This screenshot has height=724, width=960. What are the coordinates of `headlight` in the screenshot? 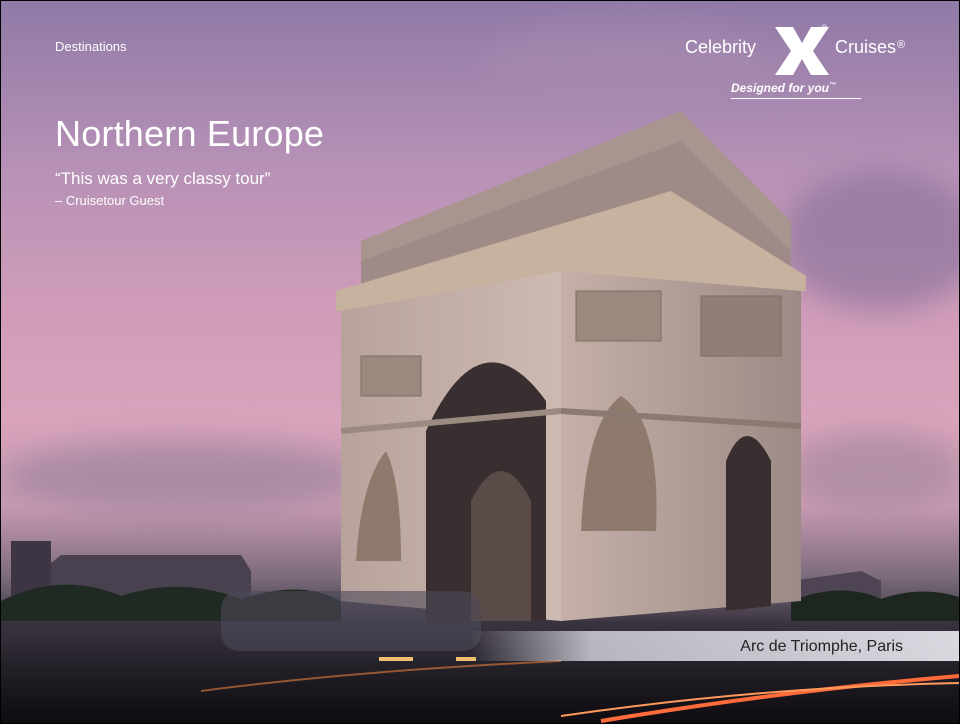 It's located at (396, 659).